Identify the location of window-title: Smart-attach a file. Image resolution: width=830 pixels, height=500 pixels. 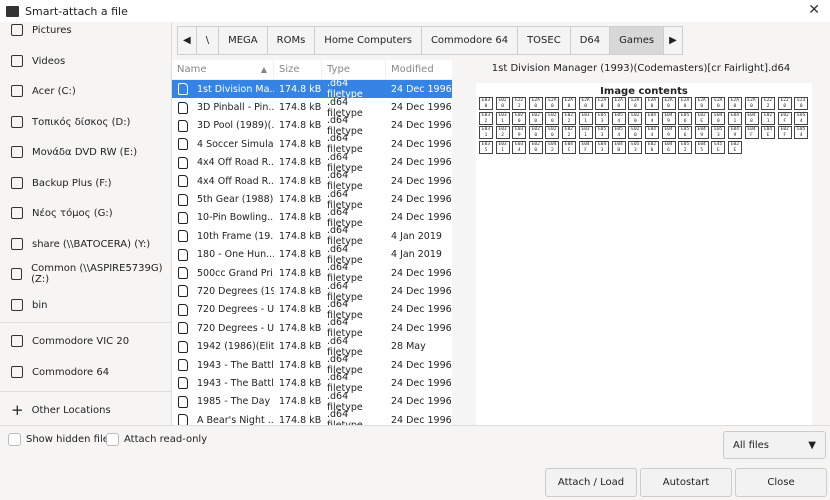
(76, 11).